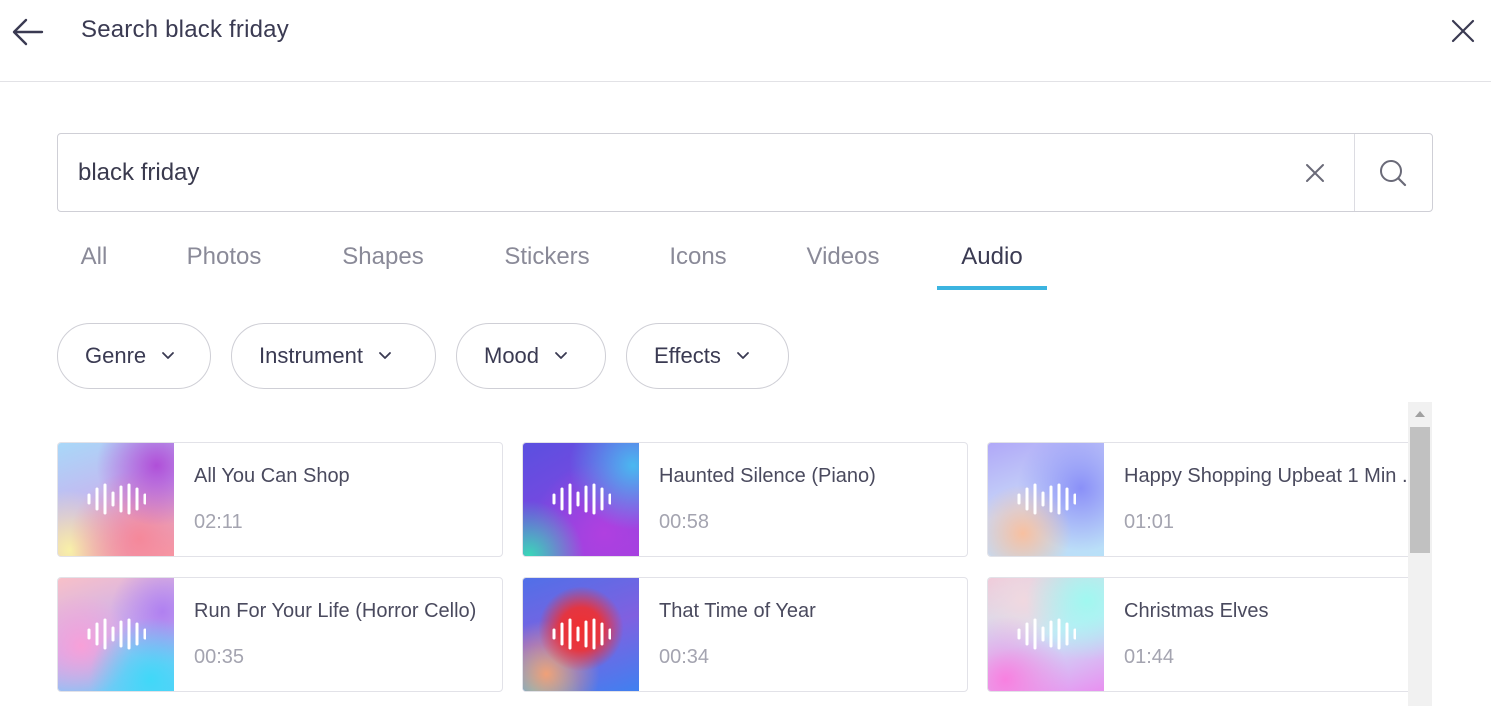 The width and height of the screenshot is (1491, 706). I want to click on tab-shapes: Shapes, so click(383, 264).